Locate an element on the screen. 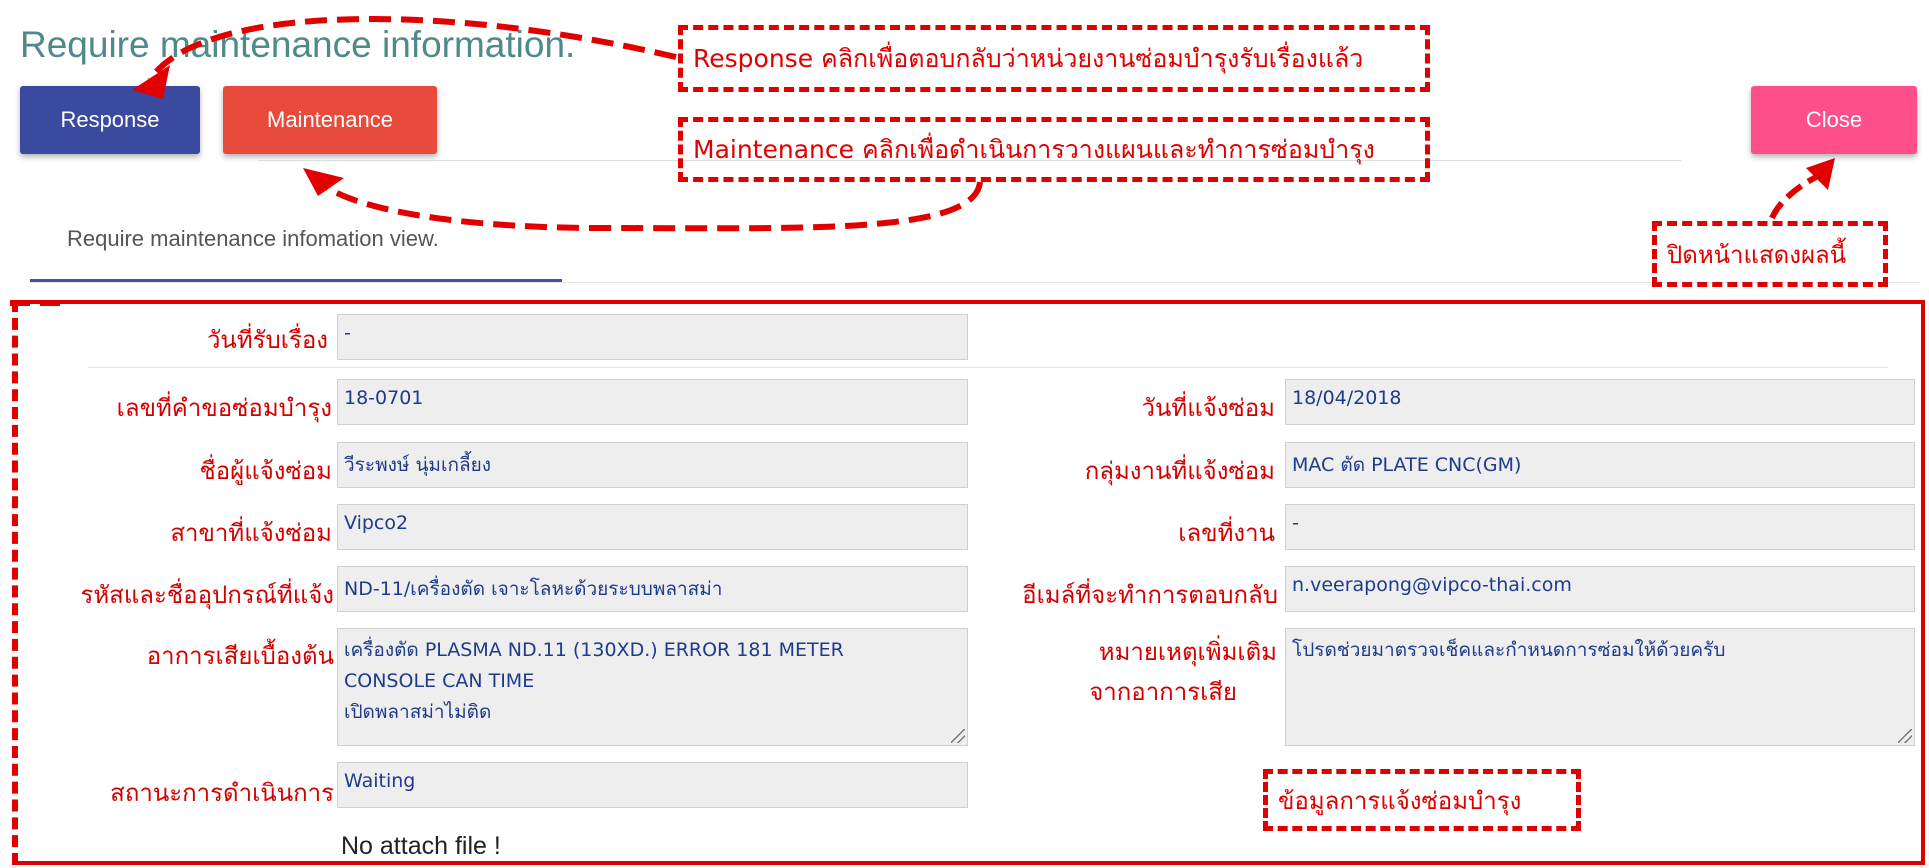 Image resolution: width=1929 pixels, height=868 pixels. requester-label: ชื่อผู้แจ้งซ่อม is located at coordinates (265, 471).